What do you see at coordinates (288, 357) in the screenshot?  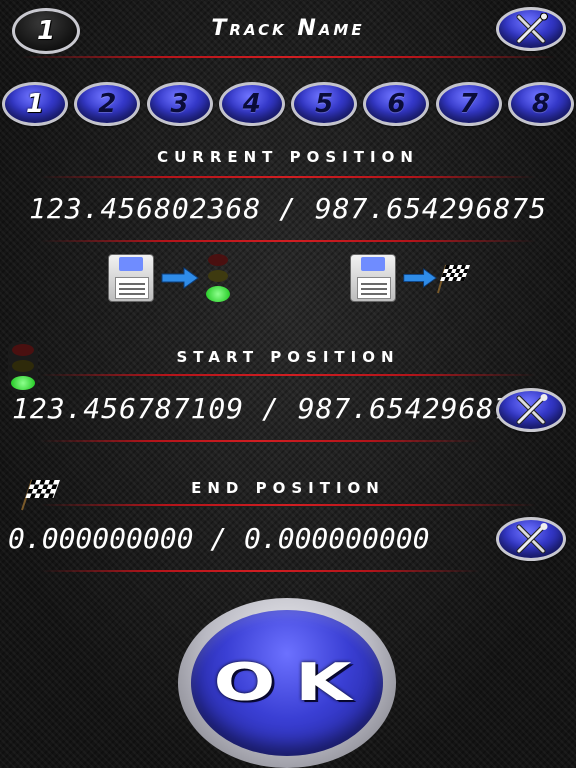 I see `start-position-label: Start Position` at bounding box center [288, 357].